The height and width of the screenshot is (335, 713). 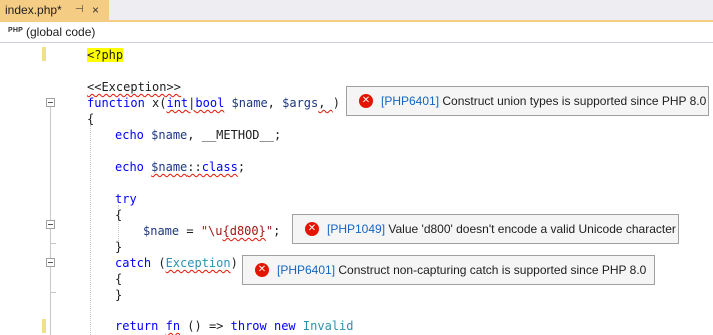 I want to click on code-line-5: echo $name, __METHOD__;, so click(x=198, y=135).